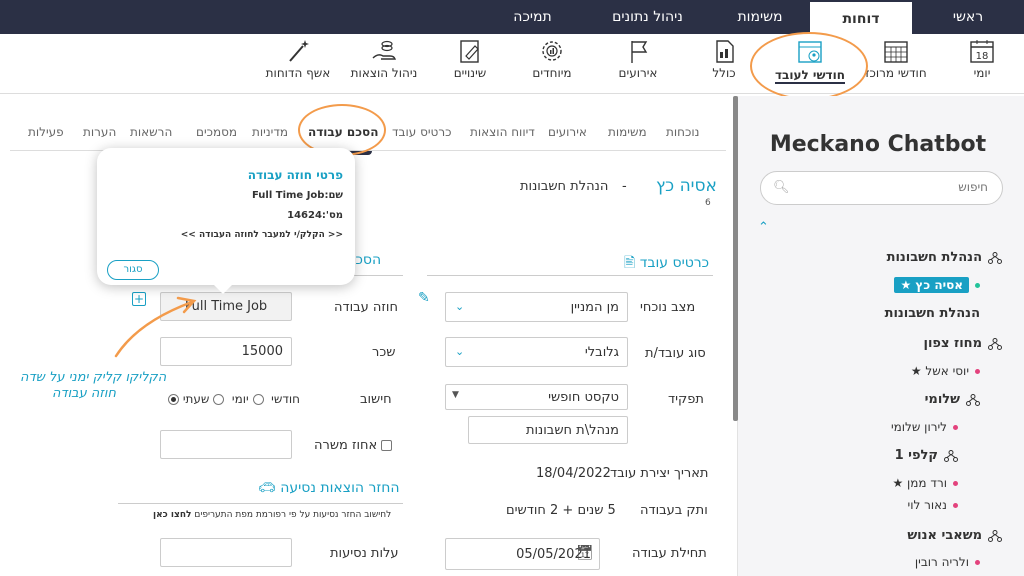 This screenshot has height=576, width=1024. I want to click on calculation-label: חישוב, so click(376, 399).